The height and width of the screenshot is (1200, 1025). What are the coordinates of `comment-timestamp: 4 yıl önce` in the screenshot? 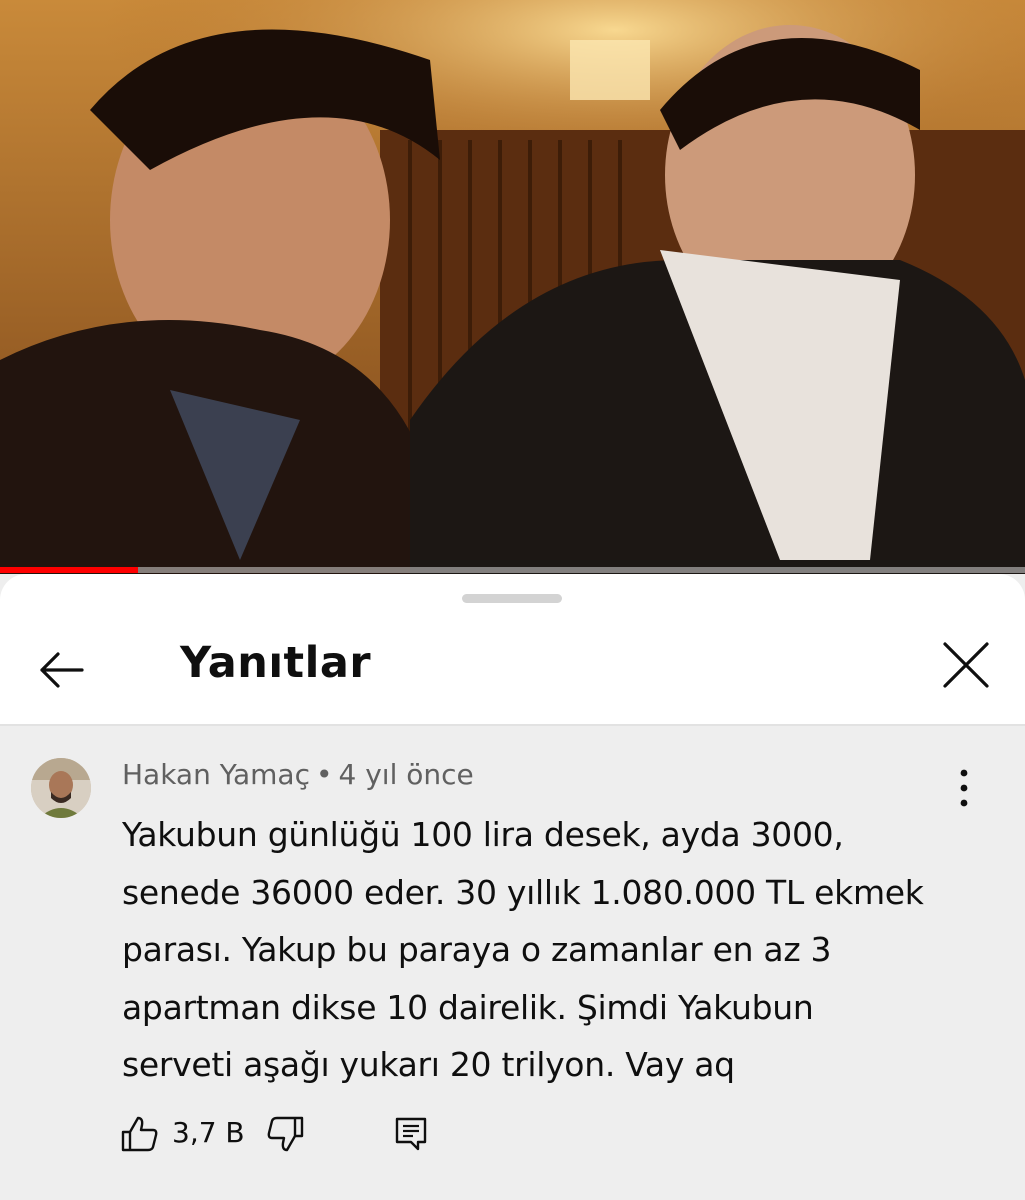 It's located at (406, 774).